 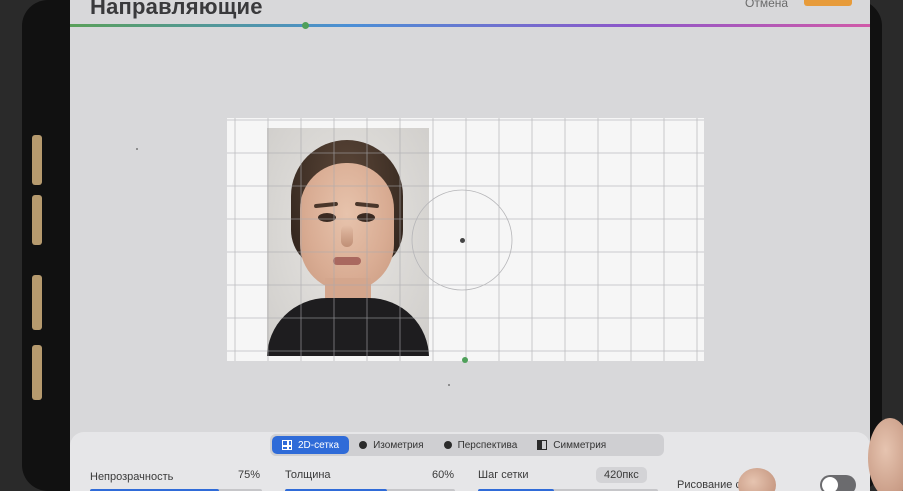 What do you see at coordinates (287, 445) in the screenshot?
I see `grid-icon` at bounding box center [287, 445].